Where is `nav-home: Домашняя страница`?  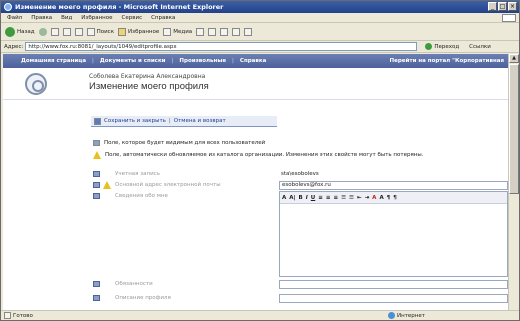
nav-home: Домашняя страница is located at coordinates (53, 61).